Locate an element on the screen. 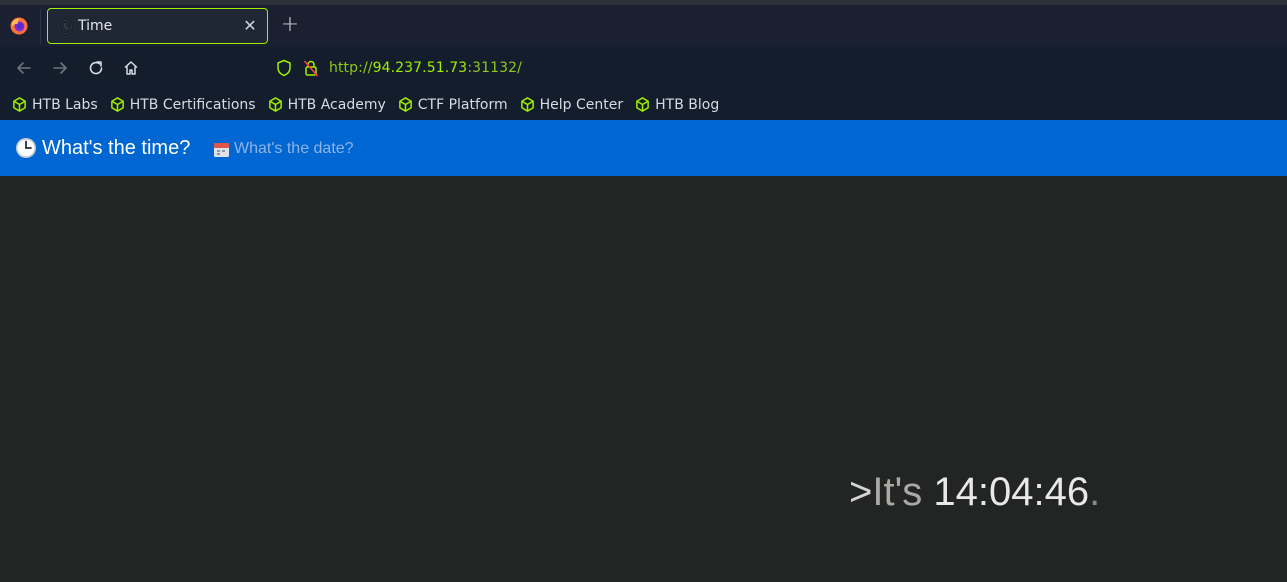  navigation-toolbar: http://94.237.51.73:31132/ is located at coordinates (643, 68).